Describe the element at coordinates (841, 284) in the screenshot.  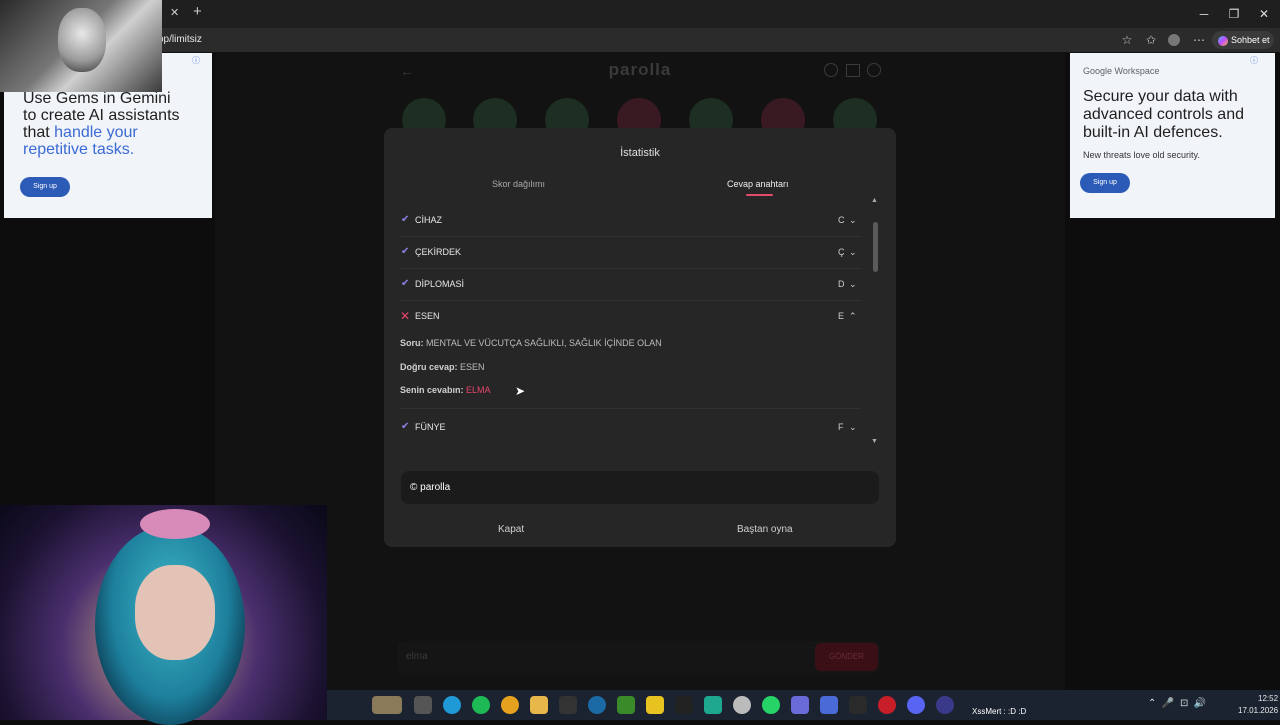
I see `answer-letter: D` at that location.